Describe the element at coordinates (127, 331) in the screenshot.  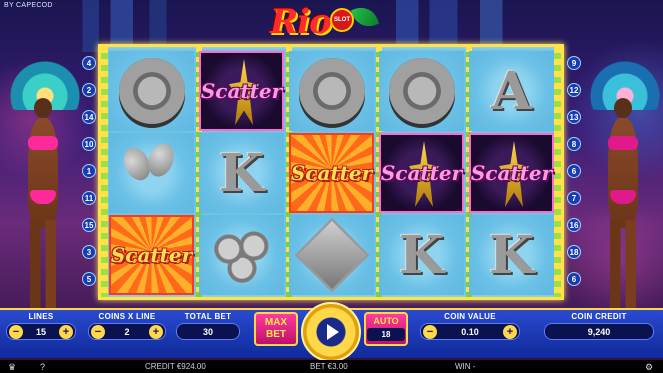
I see `coins-per-line-value: 2` at that location.